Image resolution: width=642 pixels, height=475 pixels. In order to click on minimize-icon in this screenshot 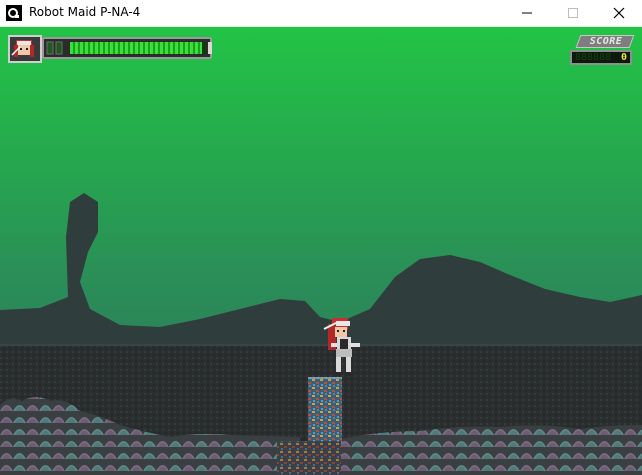, I will do `click(527, 13)`.